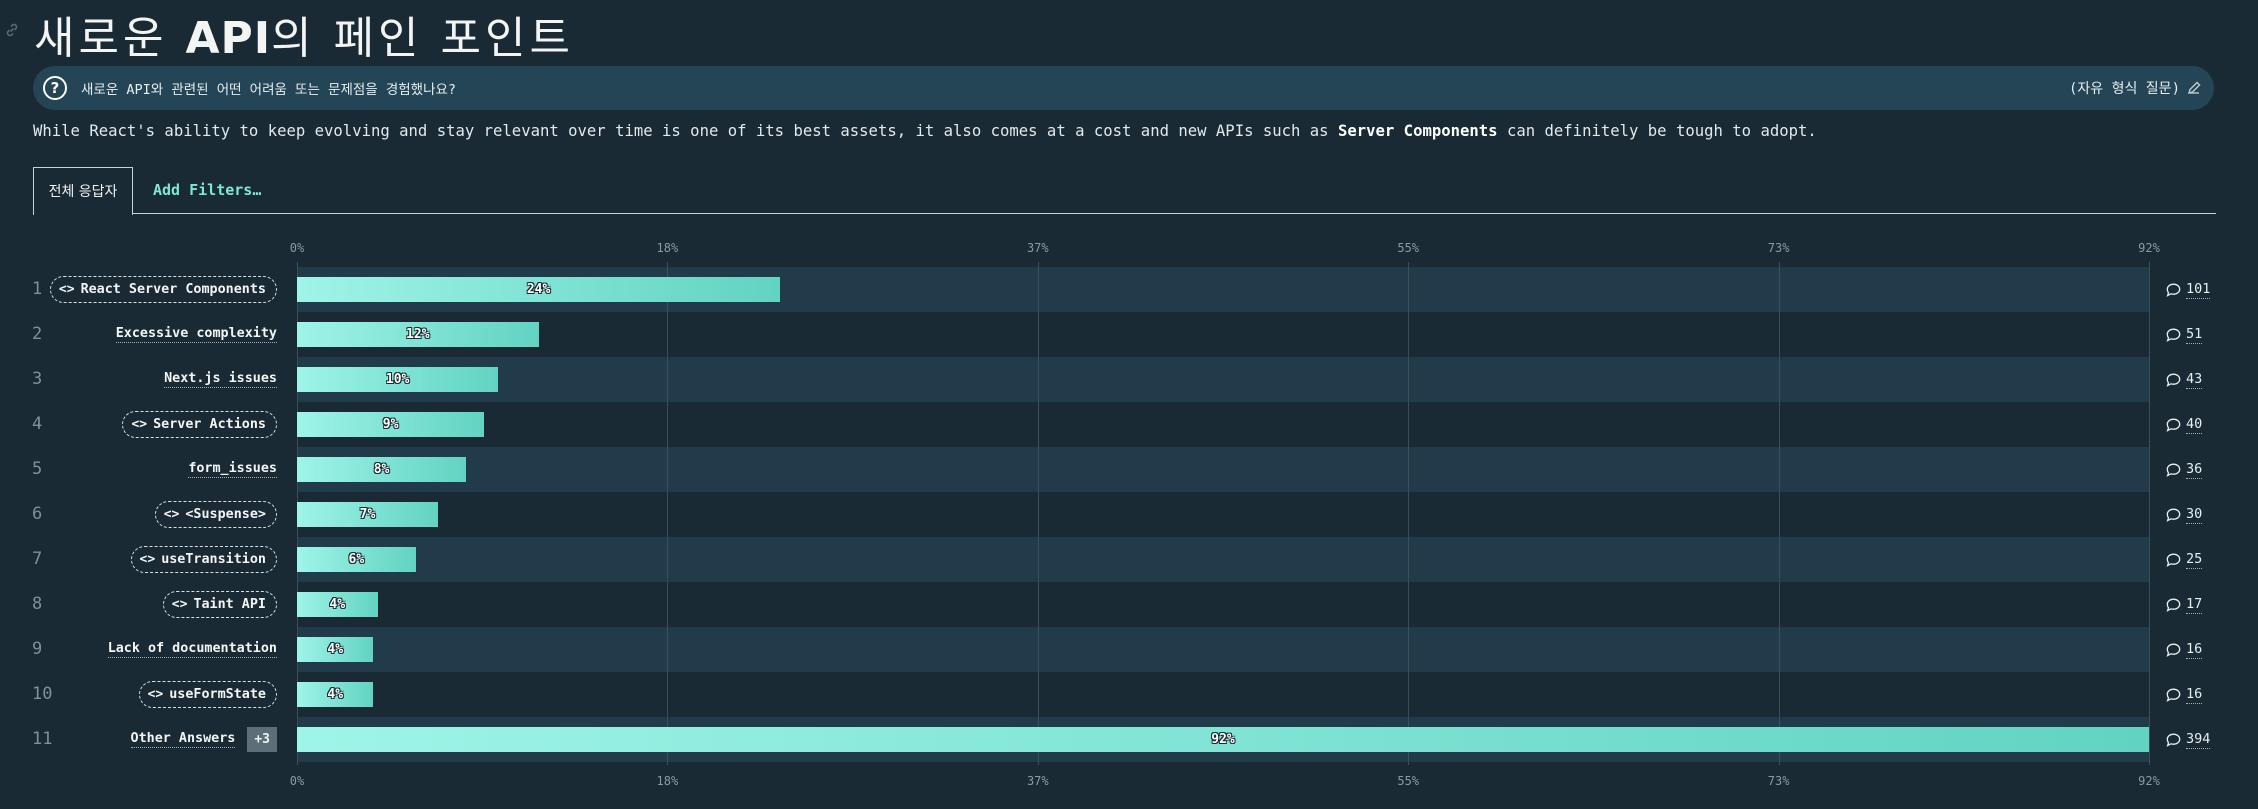  I want to click on comment-count: 17, so click(2184, 604).